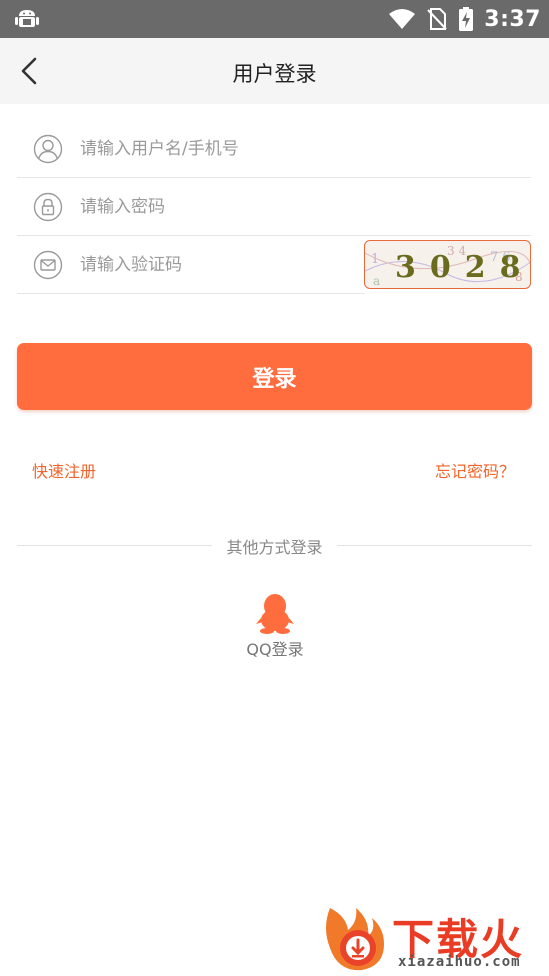 Image resolution: width=549 pixels, height=976 pixels. I want to click on android-debug-icon, so click(27, 18).